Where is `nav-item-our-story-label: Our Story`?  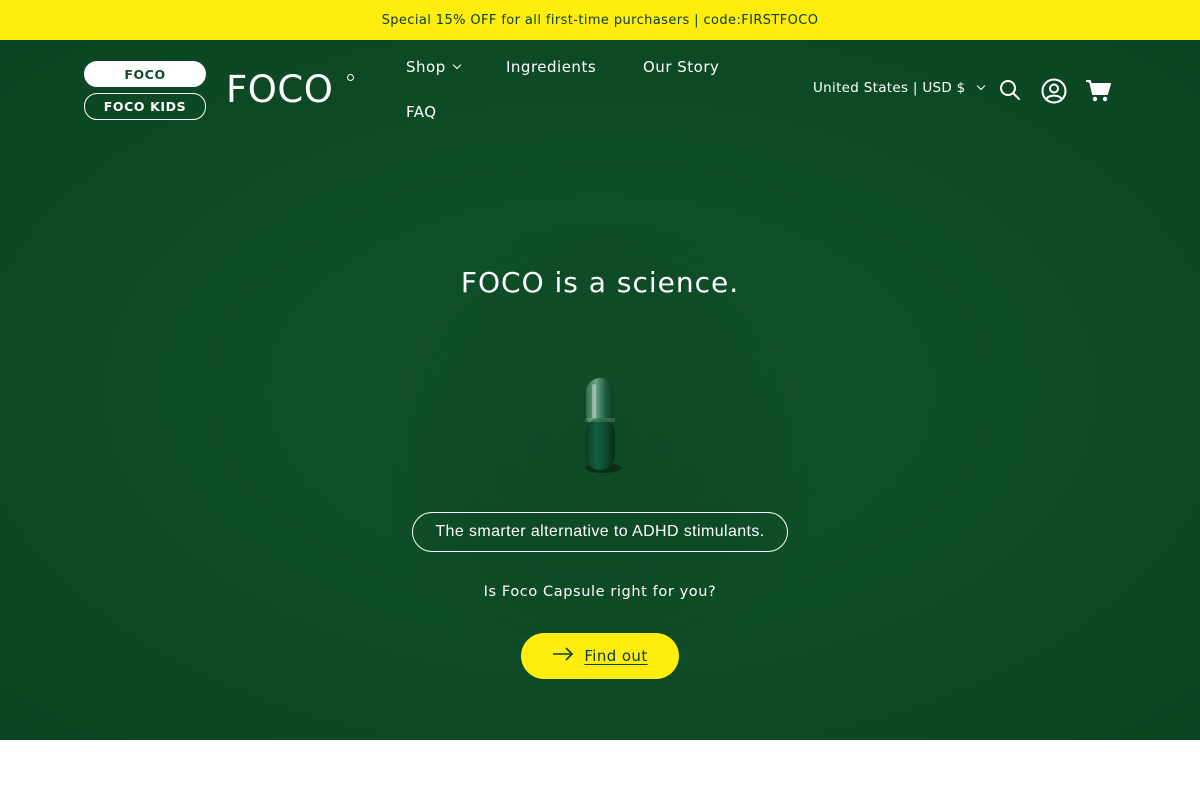 nav-item-our-story-label: Our Story is located at coordinates (681, 67).